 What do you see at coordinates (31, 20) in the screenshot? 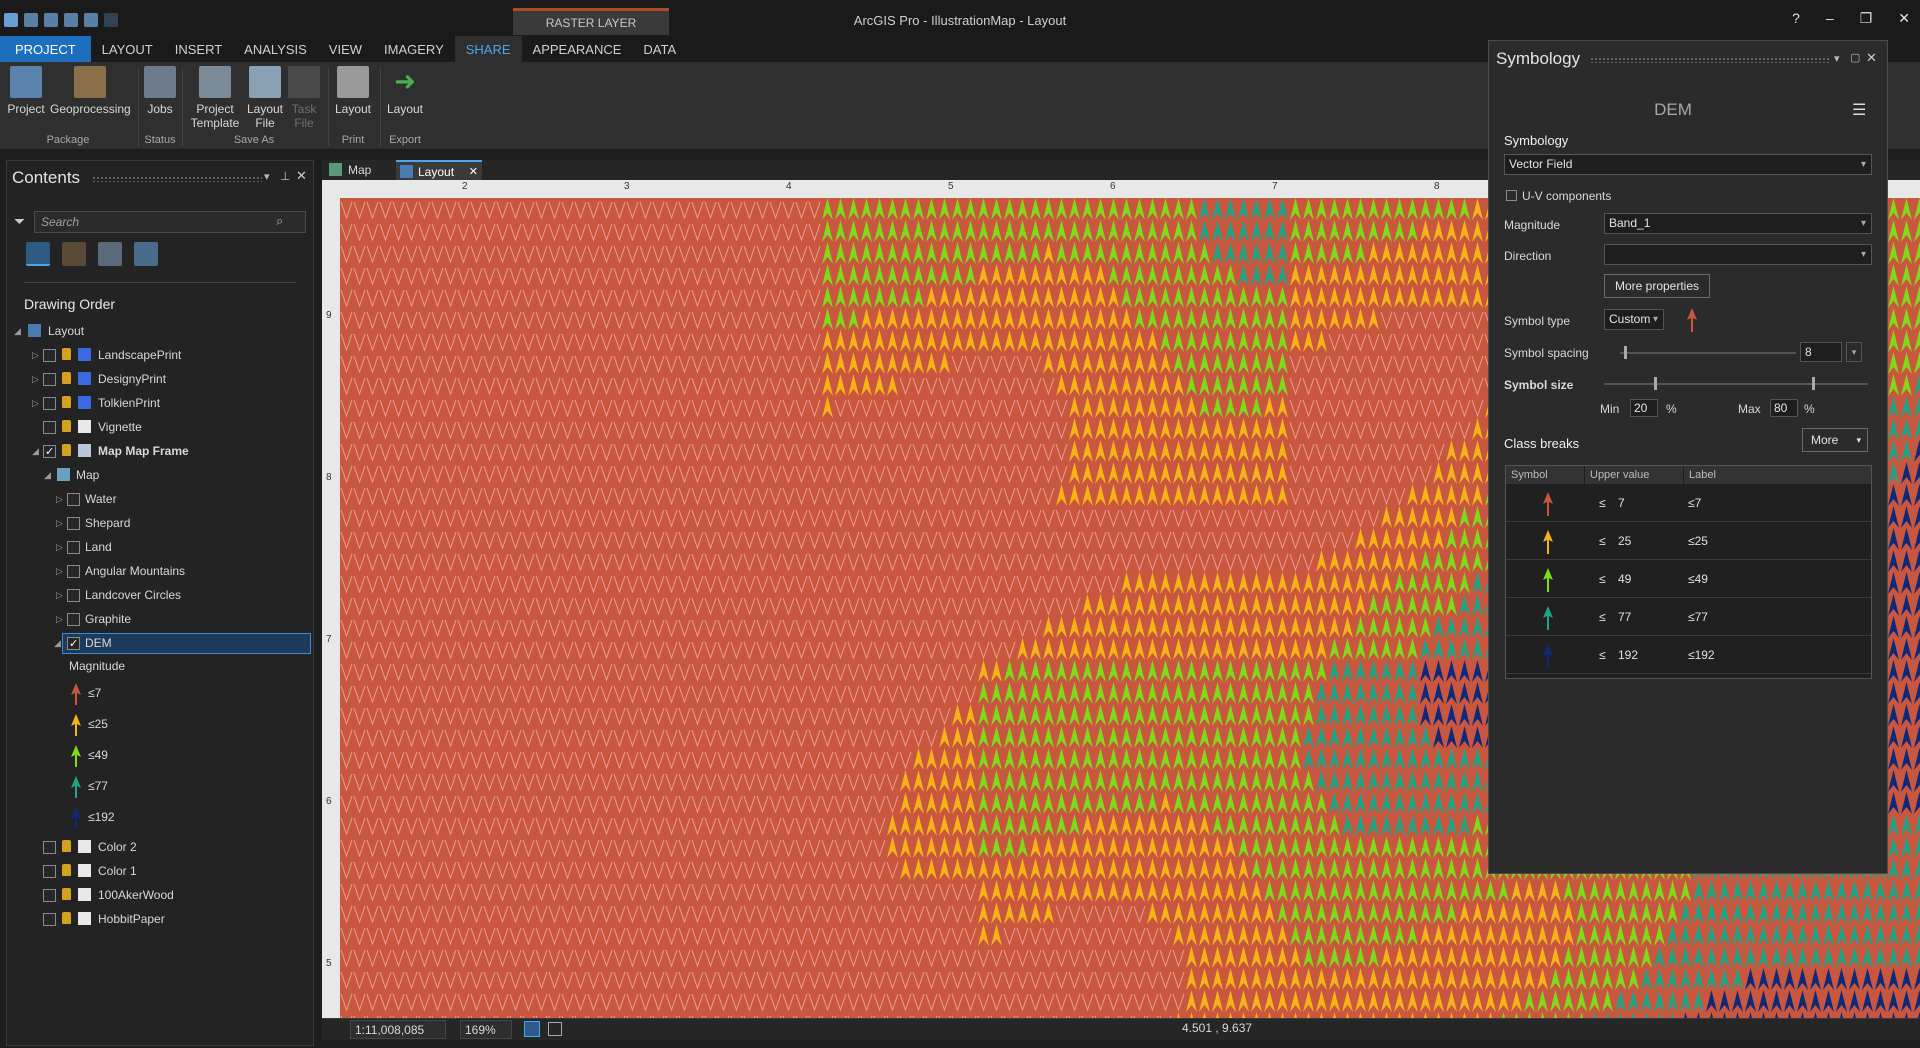
I see `new-project-icon` at bounding box center [31, 20].